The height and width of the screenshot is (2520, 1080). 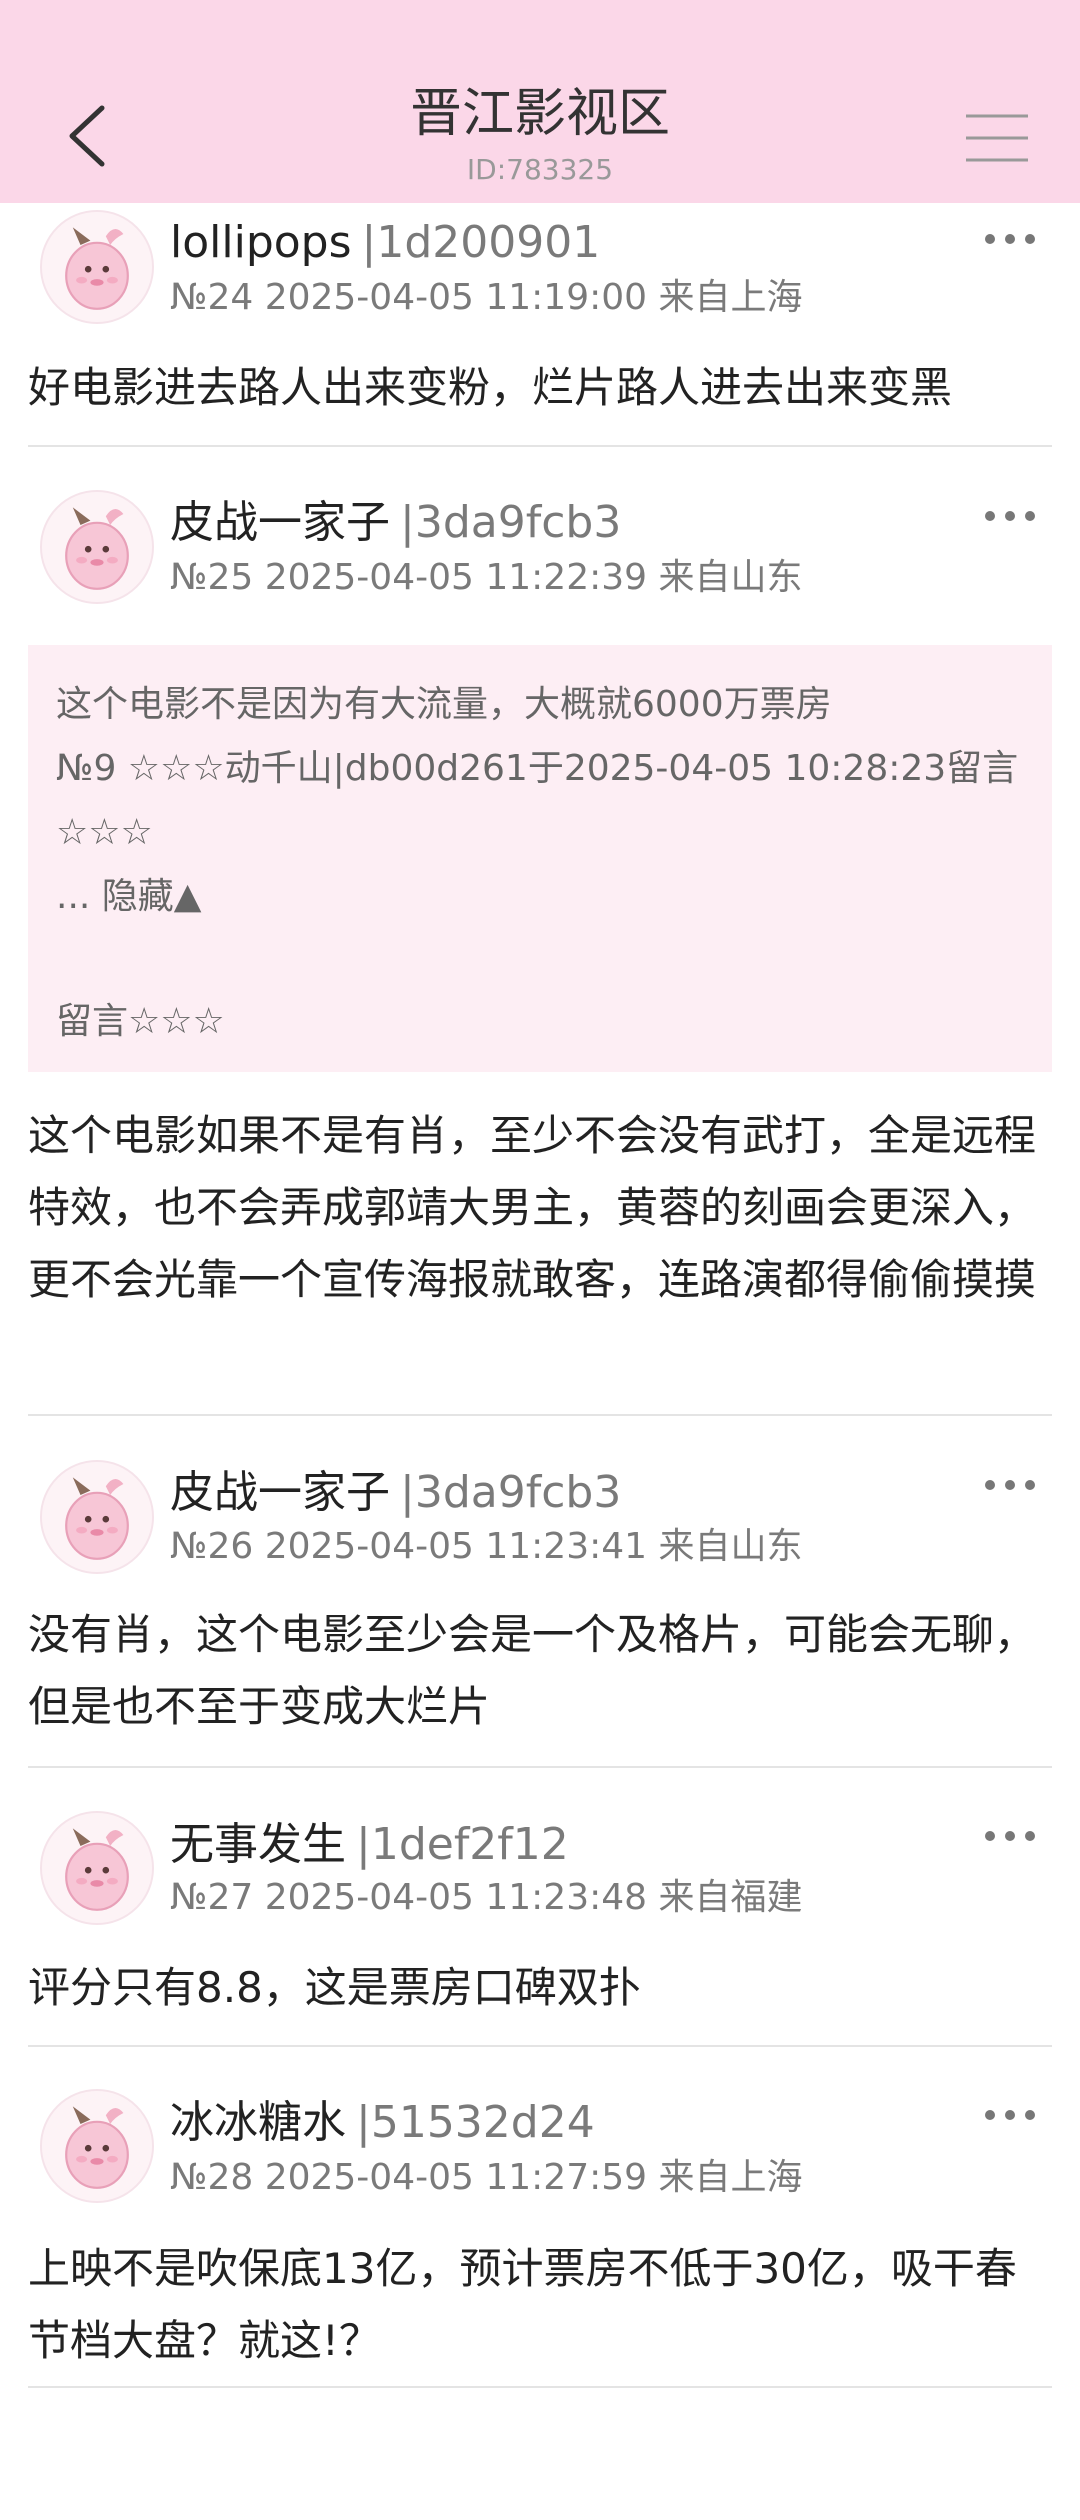 I want to click on top-bar: 晋江影视区 ID:783325, so click(x=540, y=101).